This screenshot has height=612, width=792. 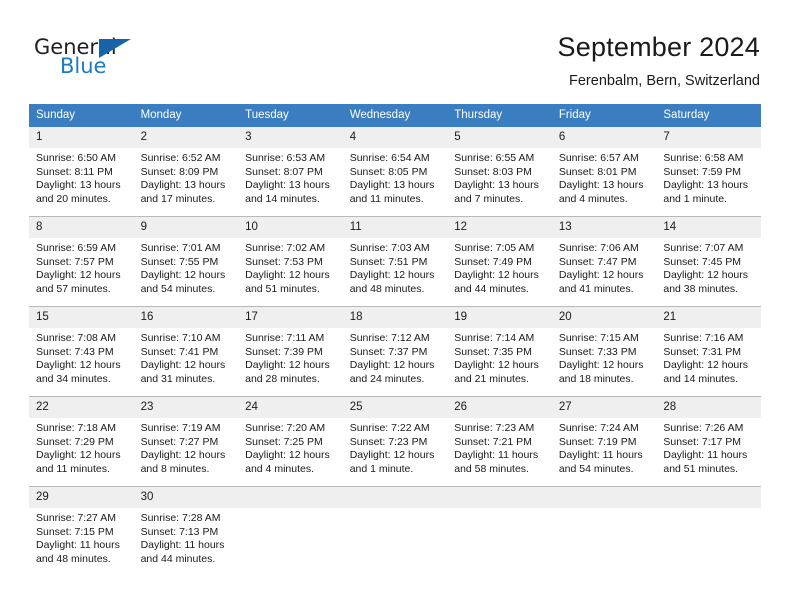 I want to click on day-number: 22, so click(x=81, y=407).